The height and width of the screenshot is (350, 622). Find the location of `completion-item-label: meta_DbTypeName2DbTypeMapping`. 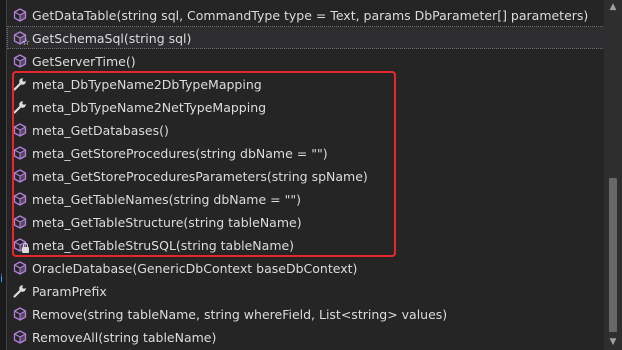

completion-item-label: meta_DbTypeName2DbTypeMapping is located at coordinates (147, 84).